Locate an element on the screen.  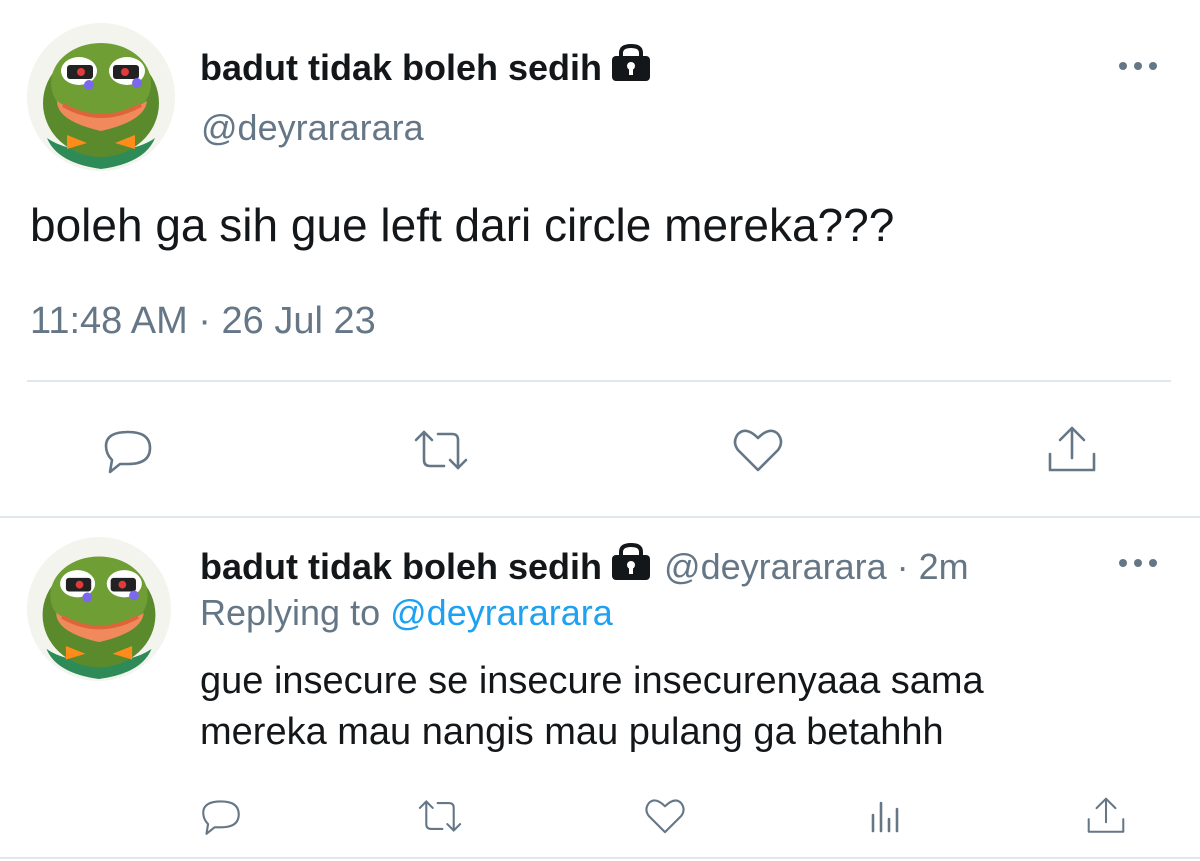
replying-to: Replying to @deyrararara is located at coordinates (406, 613).